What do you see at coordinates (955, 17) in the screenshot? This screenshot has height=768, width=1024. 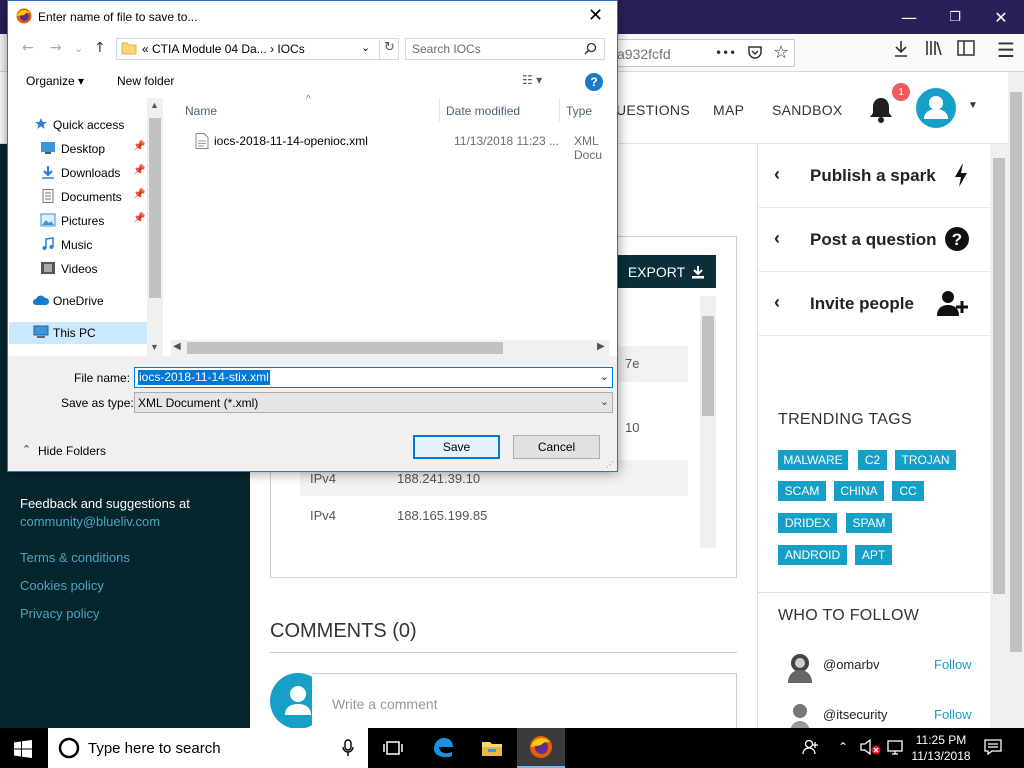 I see `restore-button: ❐` at bounding box center [955, 17].